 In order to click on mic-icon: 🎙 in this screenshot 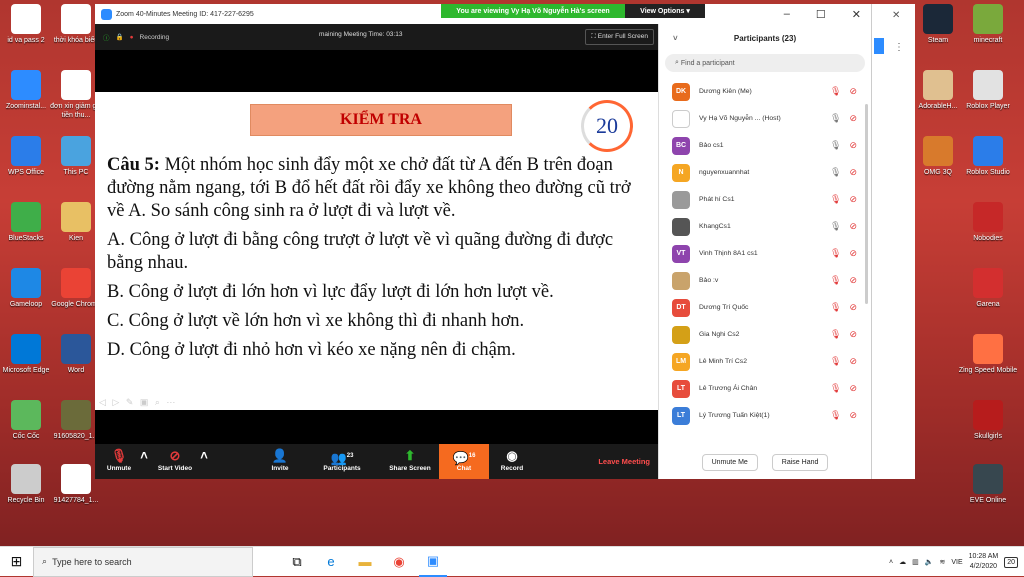, I will do `click(836, 145)`.